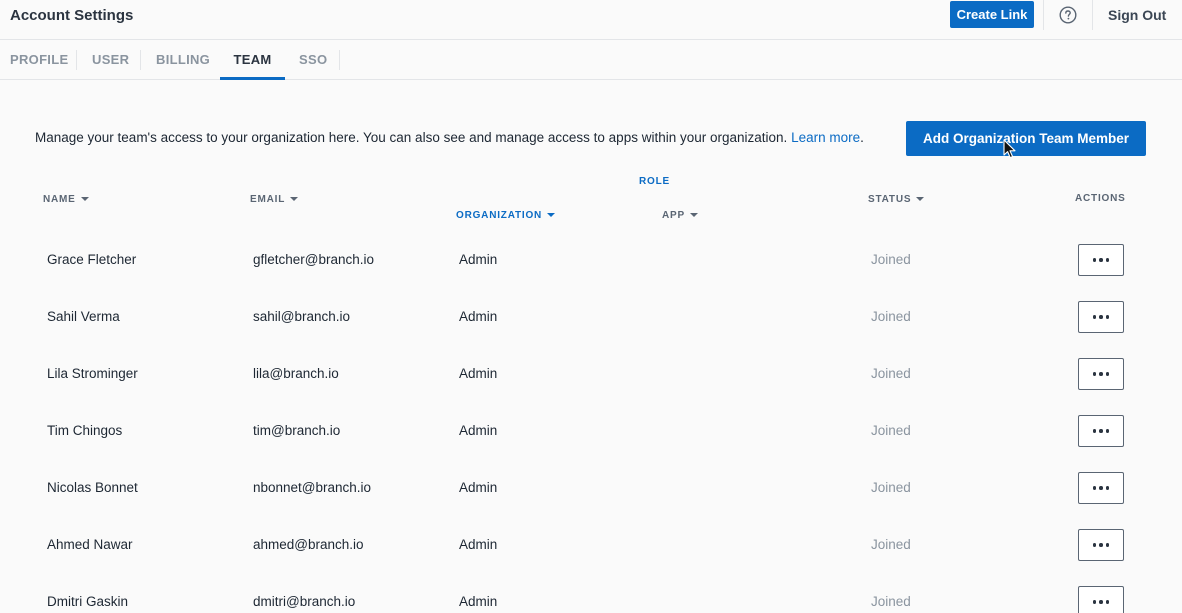 This screenshot has height=613, width=1182. Describe the element at coordinates (83, 316) in the screenshot. I see `member-name: Sahil Verma` at that location.